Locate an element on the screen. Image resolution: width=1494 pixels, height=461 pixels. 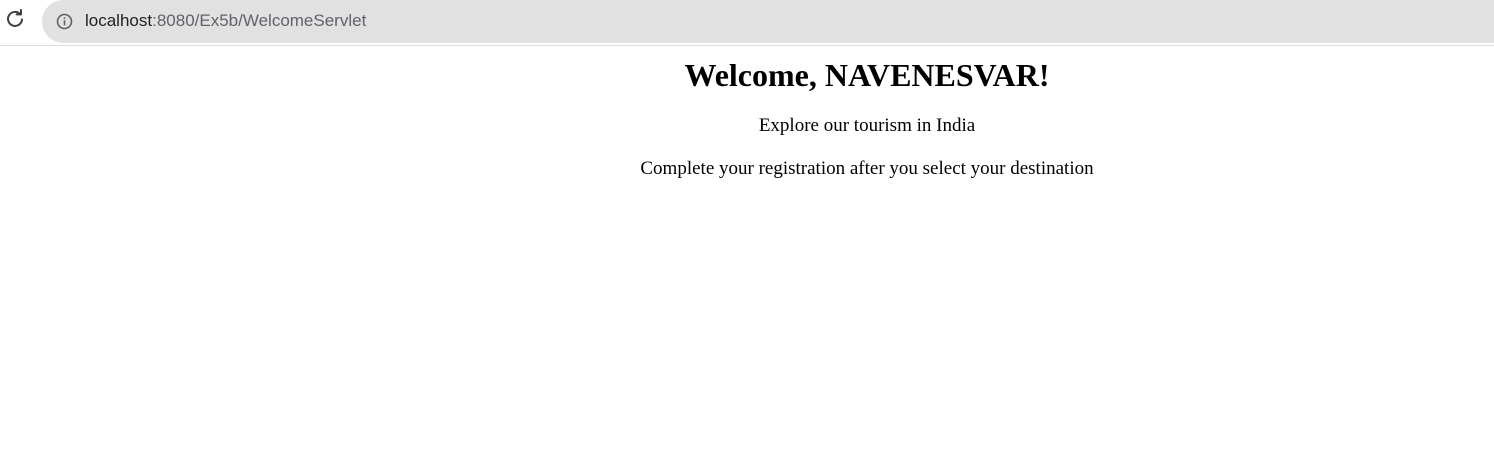
reload-icon is located at coordinates (15, 21).